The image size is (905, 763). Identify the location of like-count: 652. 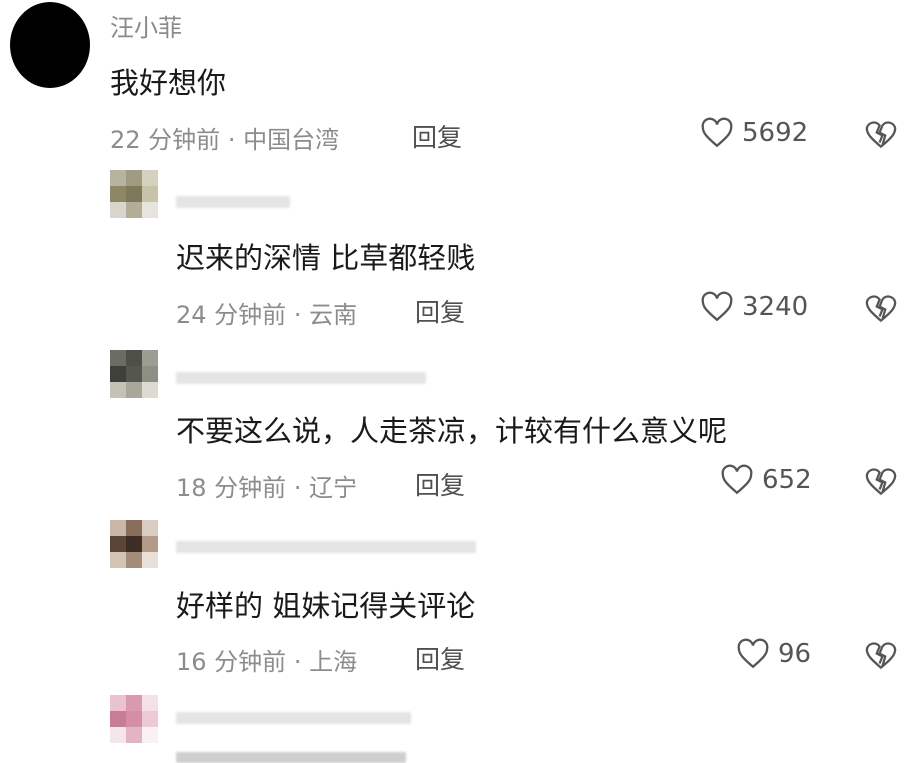
(787, 480).